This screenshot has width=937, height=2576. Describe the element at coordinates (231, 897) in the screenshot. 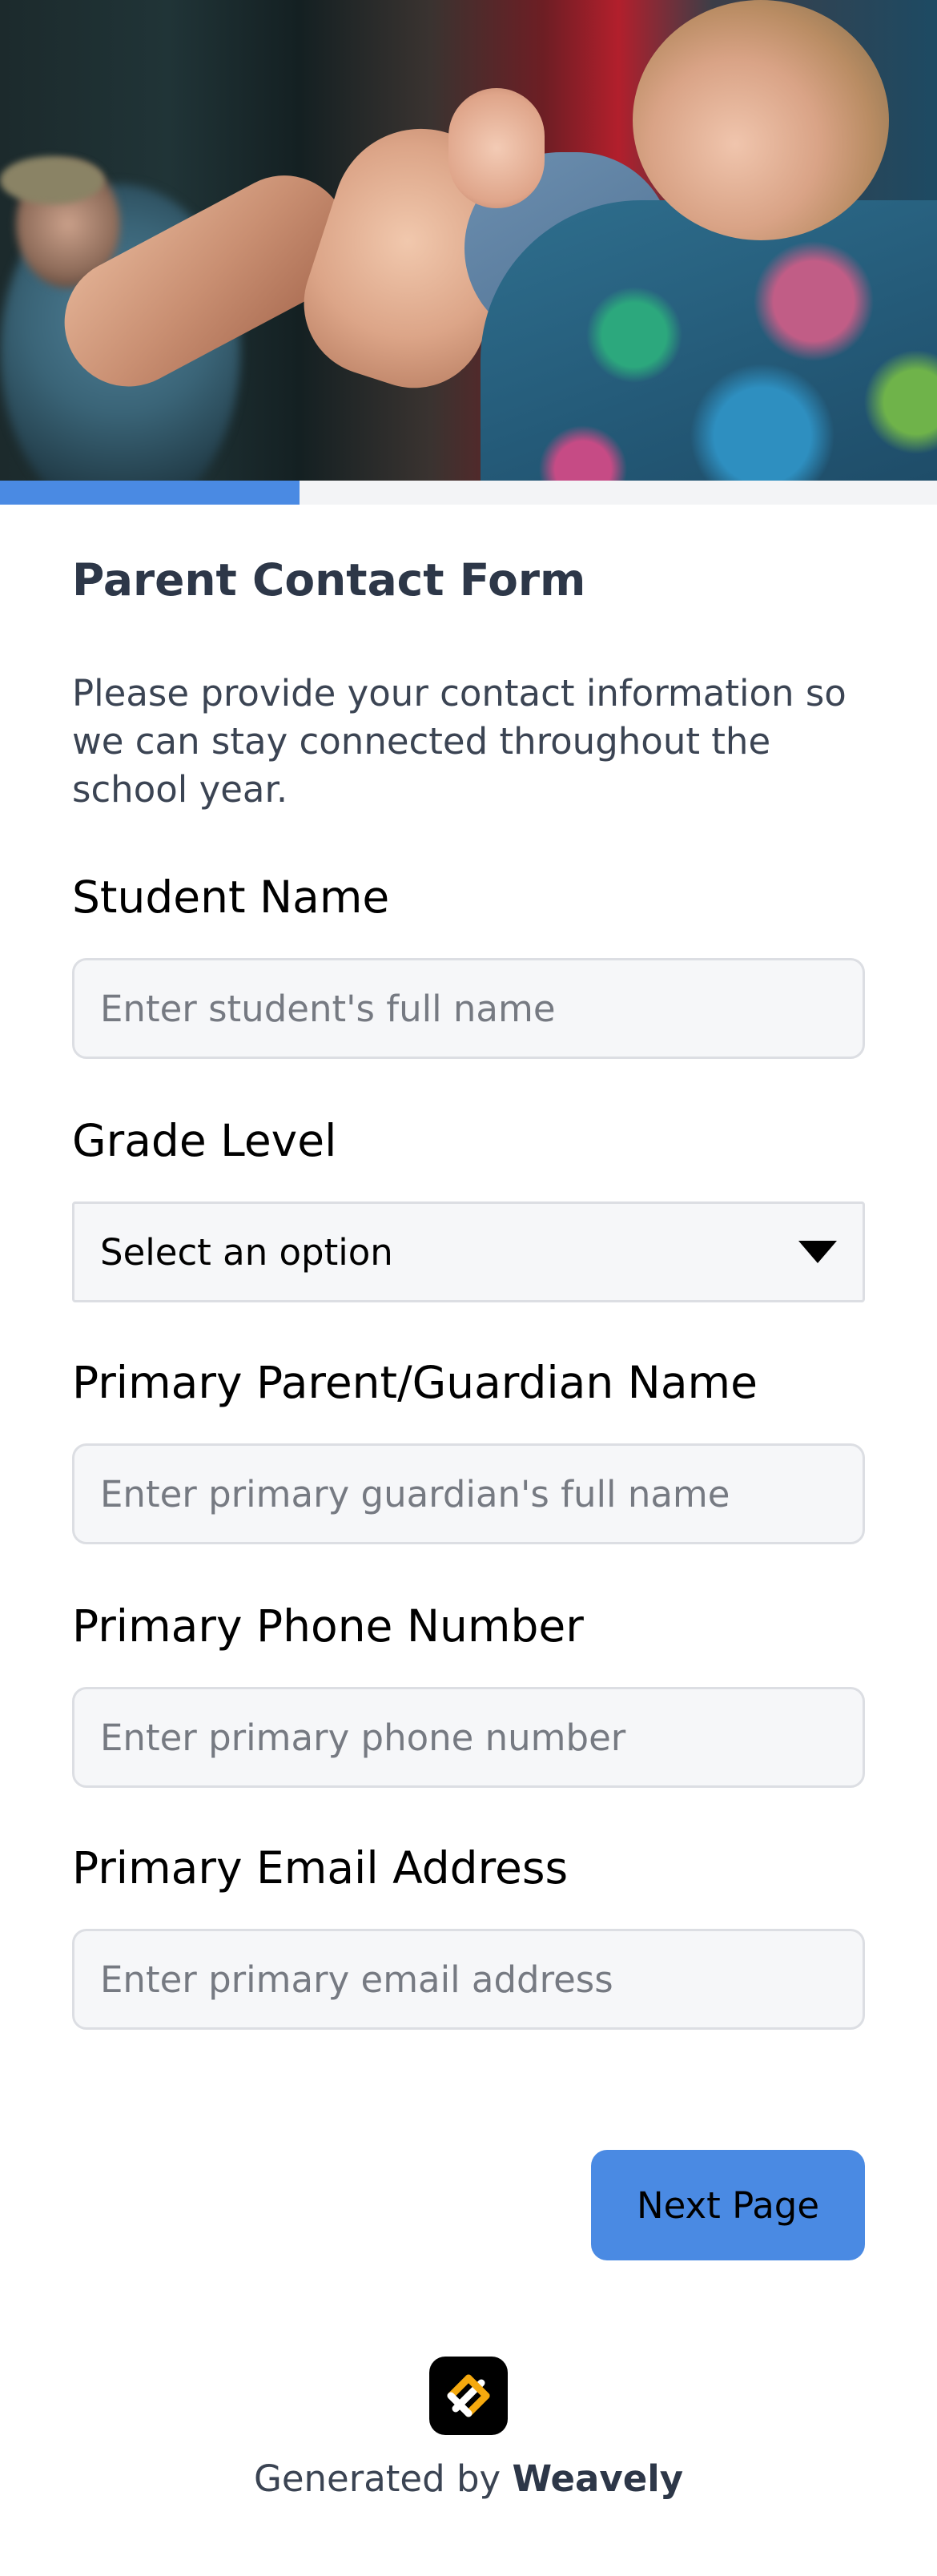

I see `student-name-label: Student Name` at that location.